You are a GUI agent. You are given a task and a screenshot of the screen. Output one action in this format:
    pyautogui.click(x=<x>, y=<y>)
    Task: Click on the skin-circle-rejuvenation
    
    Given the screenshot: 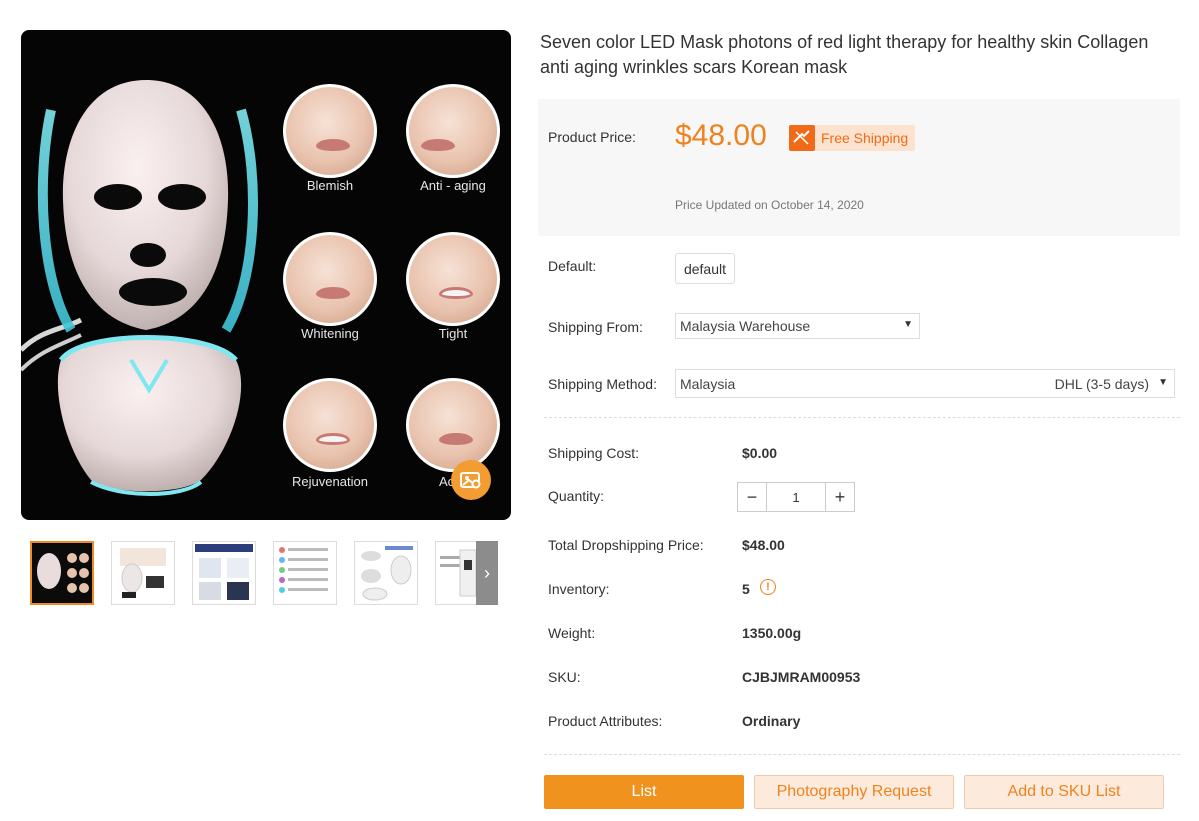 What is the action you would take?
    pyautogui.click(x=330, y=425)
    